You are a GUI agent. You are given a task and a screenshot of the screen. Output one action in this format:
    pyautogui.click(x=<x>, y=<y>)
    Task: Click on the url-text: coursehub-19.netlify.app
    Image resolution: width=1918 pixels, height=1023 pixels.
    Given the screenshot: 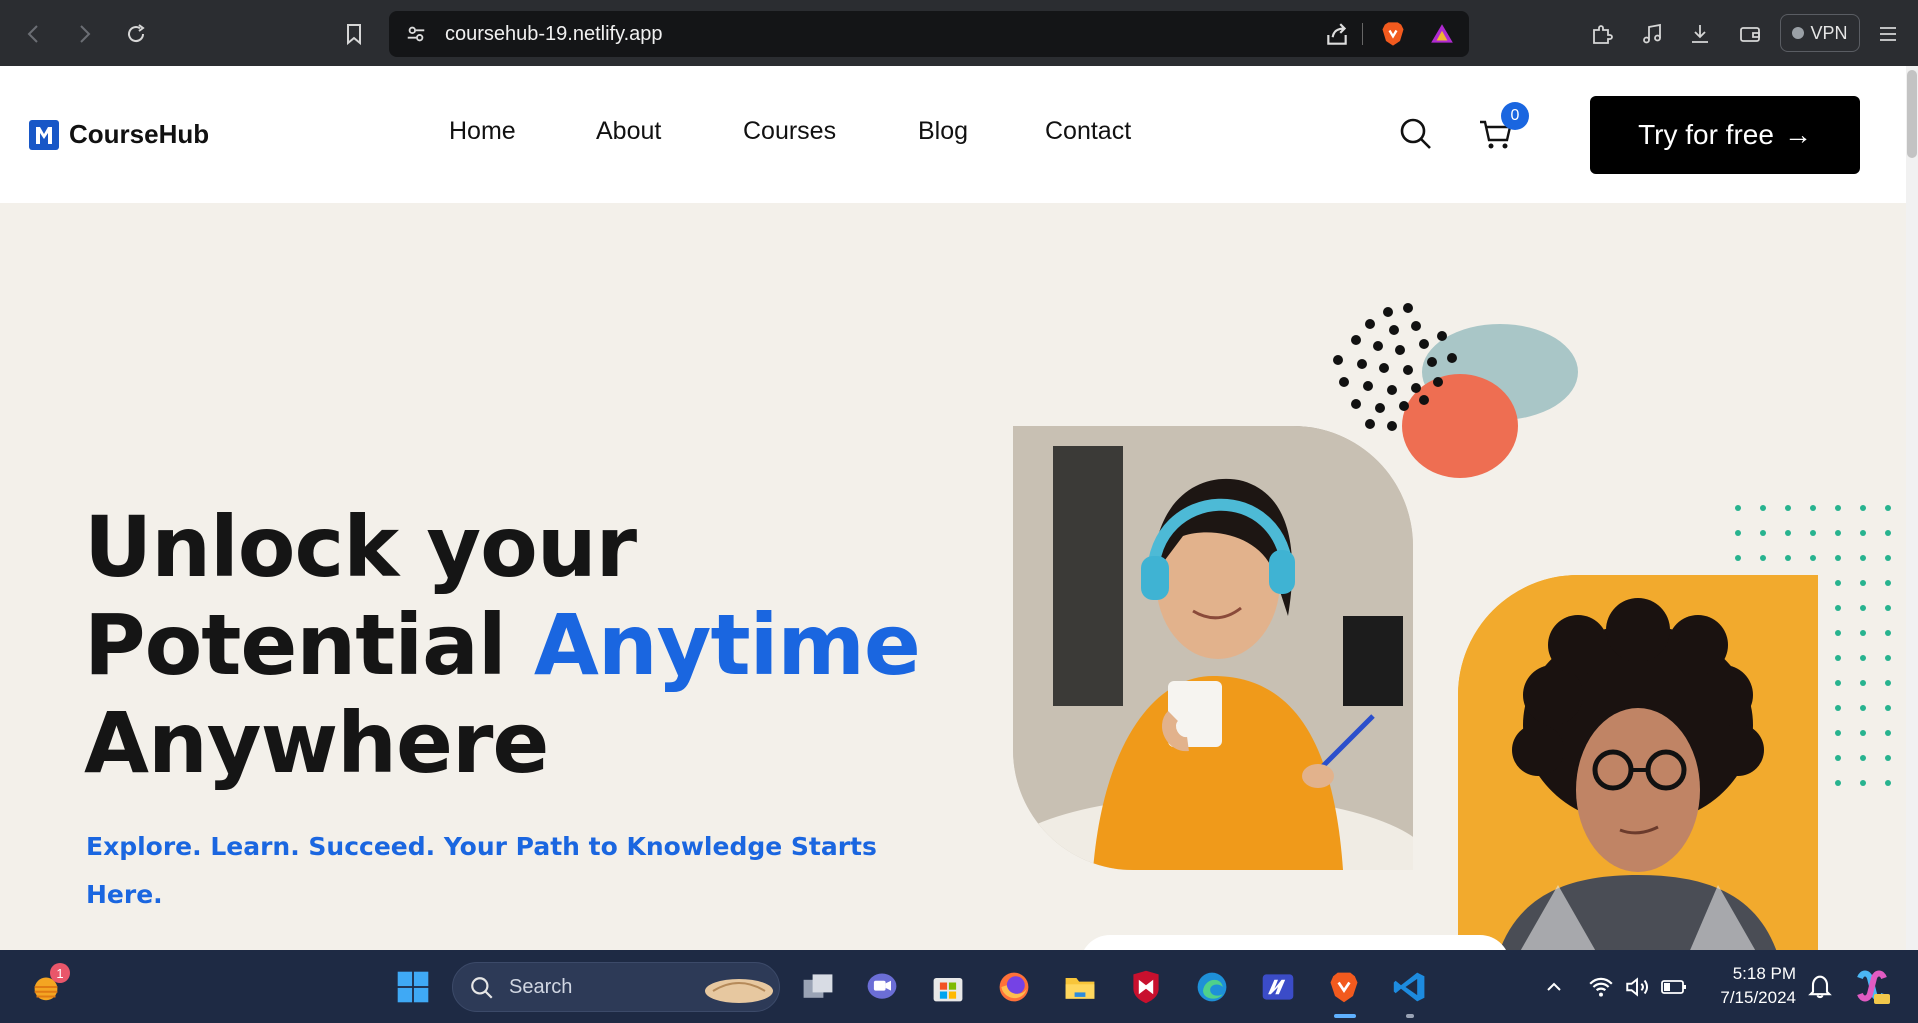 What is the action you would take?
    pyautogui.click(x=554, y=34)
    